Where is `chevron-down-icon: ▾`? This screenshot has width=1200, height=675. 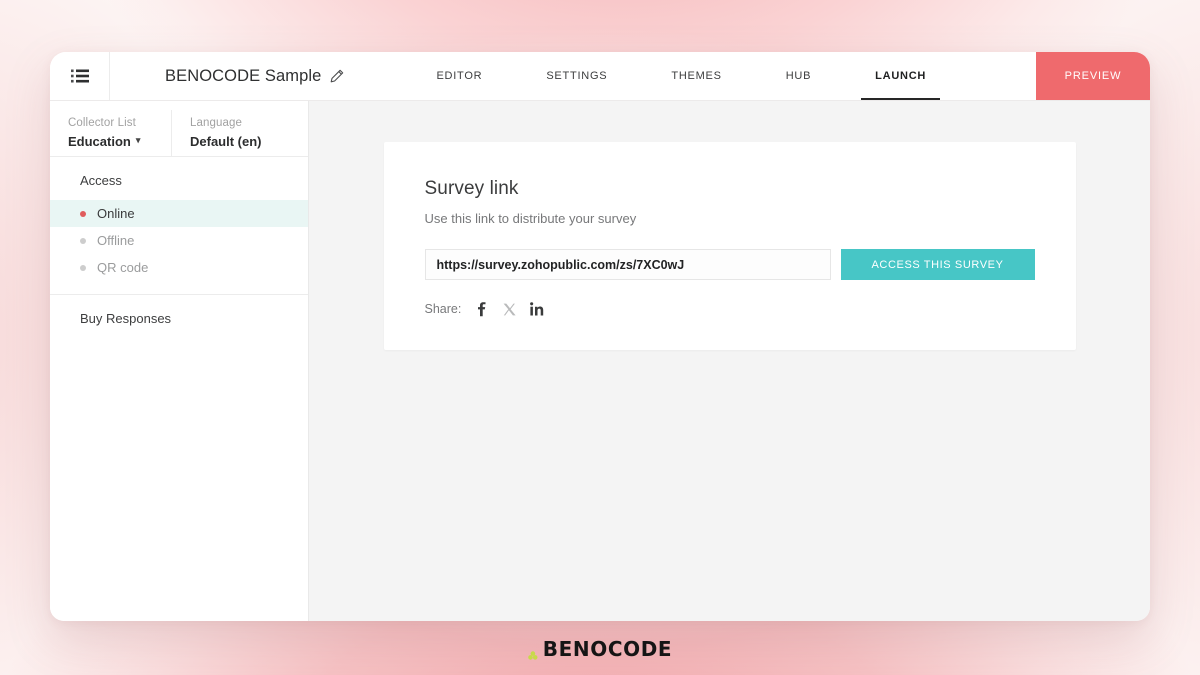
chevron-down-icon: ▾ is located at coordinates (138, 140).